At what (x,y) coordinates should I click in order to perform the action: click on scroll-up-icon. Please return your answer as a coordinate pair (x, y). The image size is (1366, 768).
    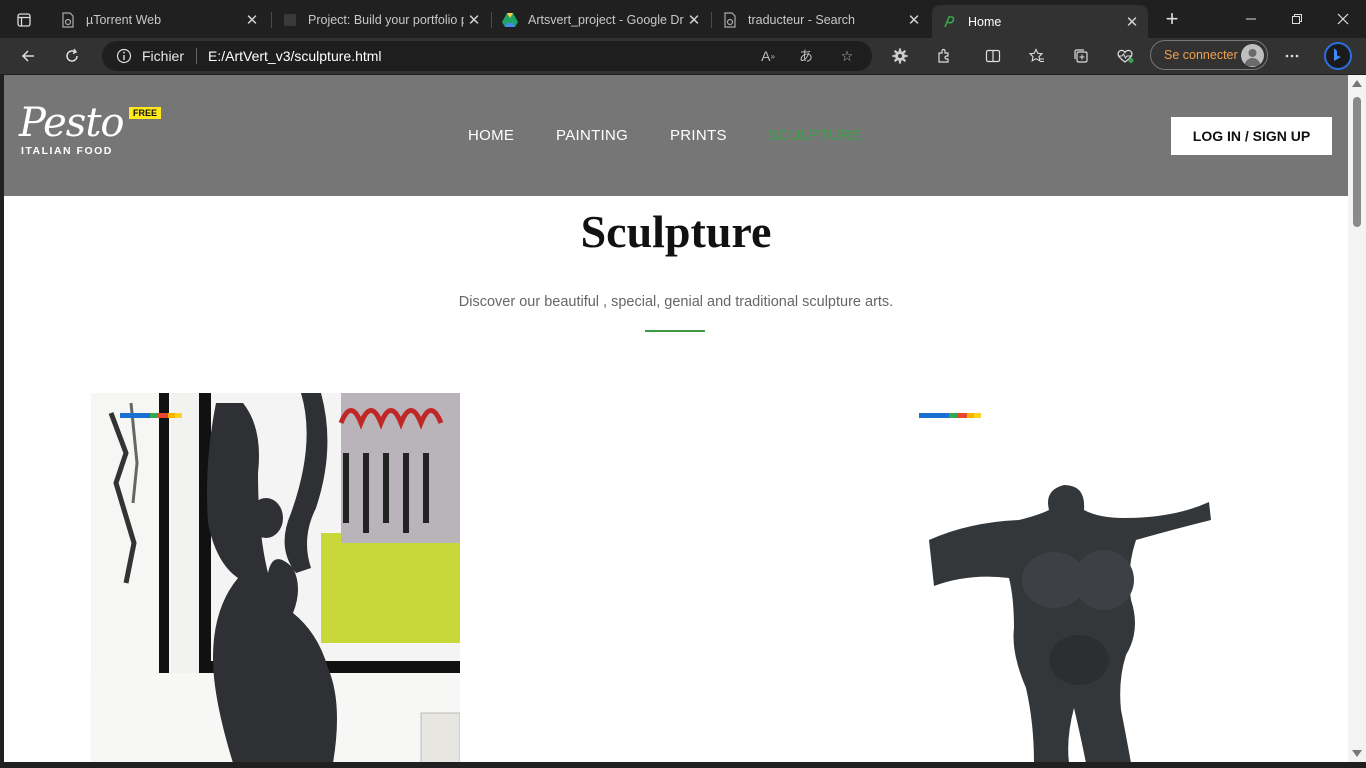
    Looking at the image, I should click on (1357, 83).